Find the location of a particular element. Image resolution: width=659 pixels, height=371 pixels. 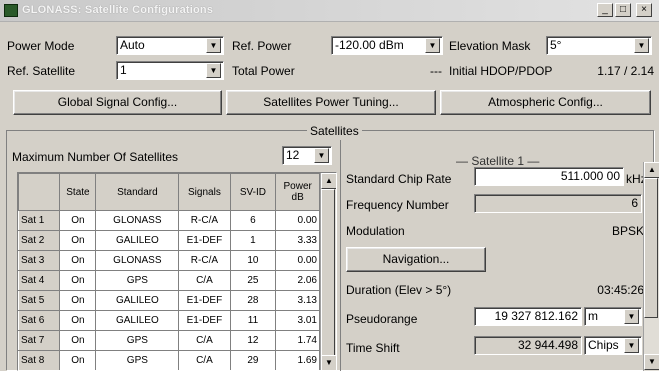

table-row: Sat 1 On GLONASS R-C/A 6 0.00 is located at coordinates (169, 220).